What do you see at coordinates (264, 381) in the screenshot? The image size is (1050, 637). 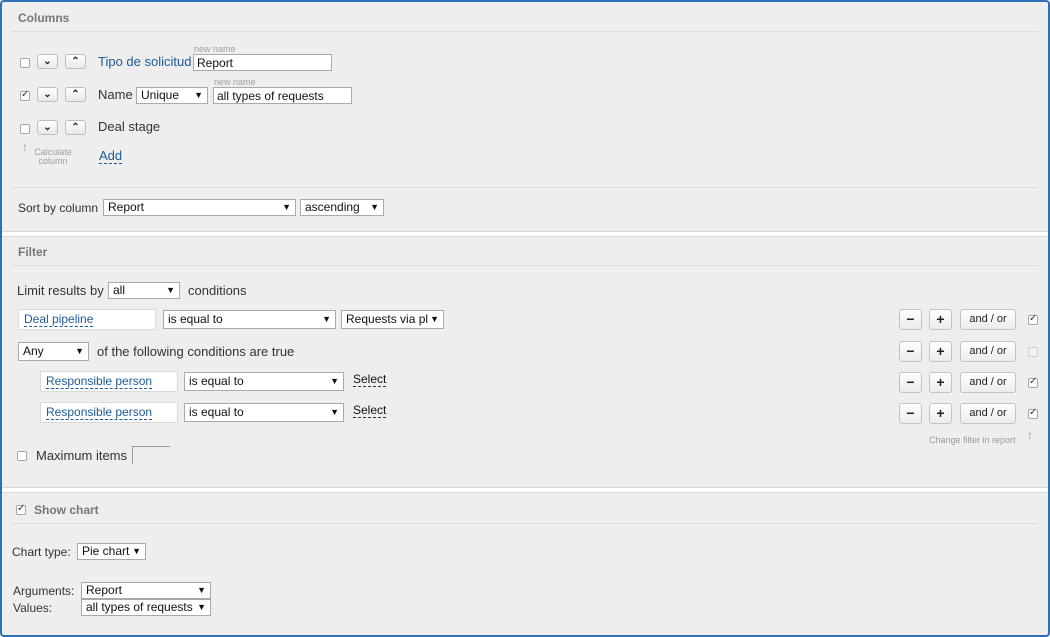 I see `operator-select-2: is equal to ▼` at bounding box center [264, 381].